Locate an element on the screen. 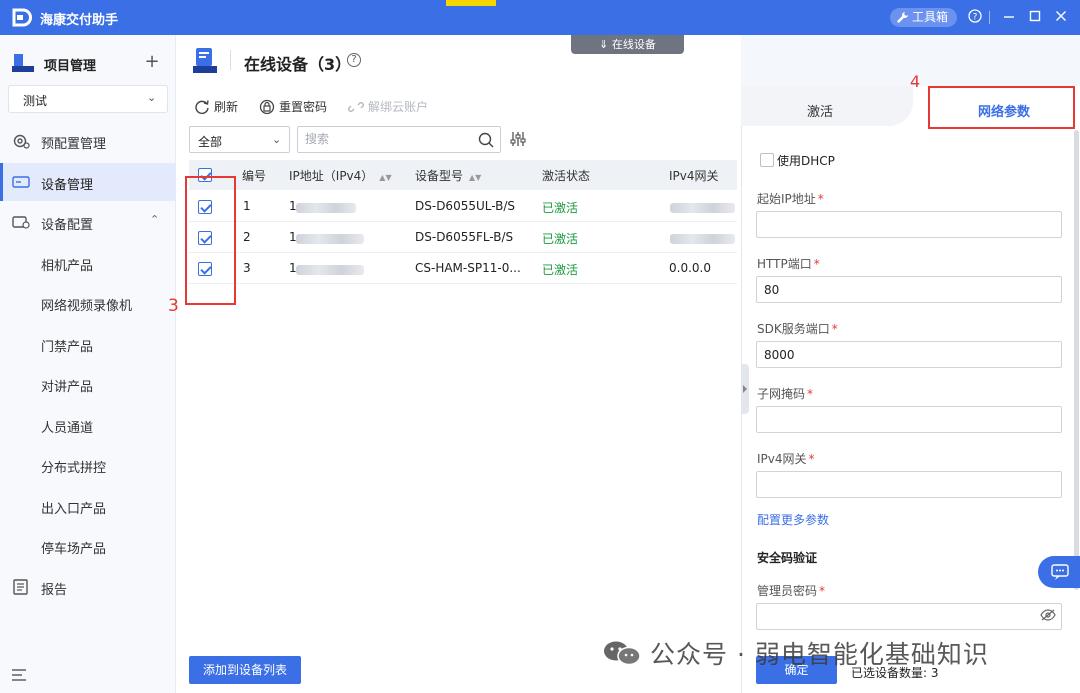  project-select: 测试 ⌄ is located at coordinates (88, 99).